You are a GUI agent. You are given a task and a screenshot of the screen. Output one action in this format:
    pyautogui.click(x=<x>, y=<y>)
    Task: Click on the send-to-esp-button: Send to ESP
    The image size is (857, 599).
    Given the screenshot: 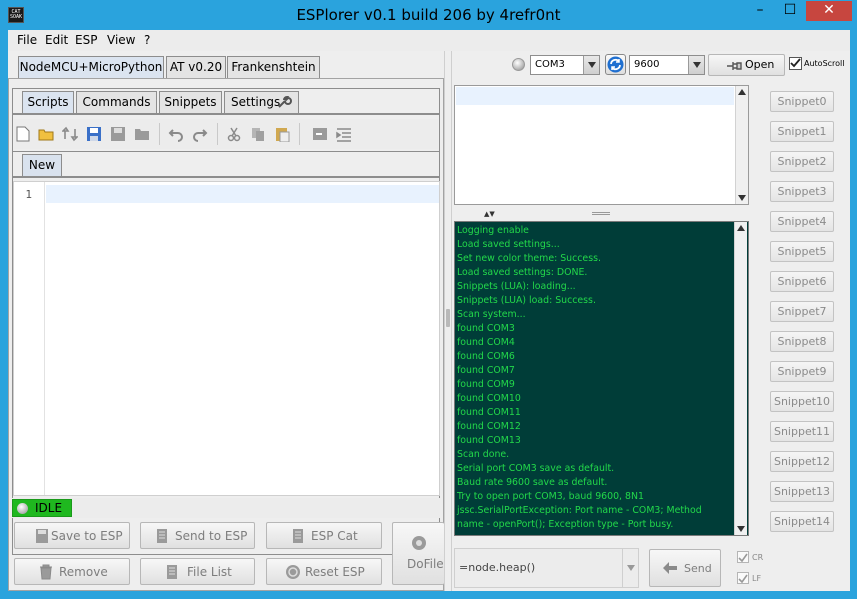 What is the action you would take?
    pyautogui.click(x=197, y=535)
    